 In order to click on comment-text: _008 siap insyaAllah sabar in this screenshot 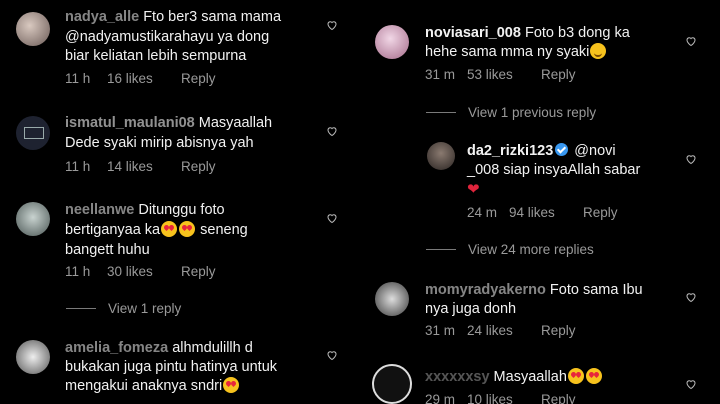, I will do `click(554, 170)`.